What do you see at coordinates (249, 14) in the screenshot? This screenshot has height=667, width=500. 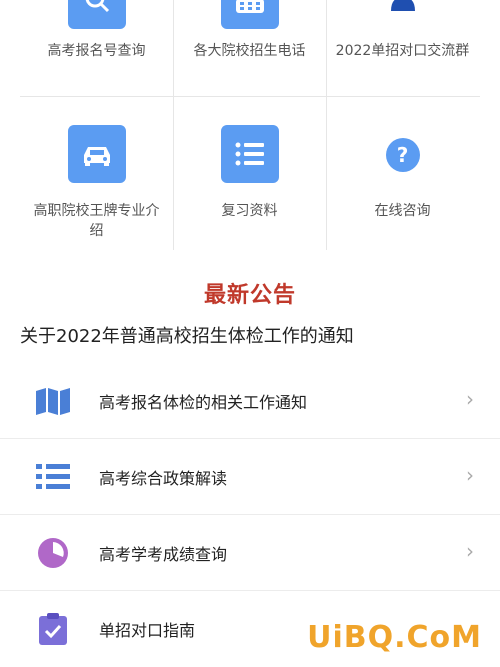 I see `phone-keypad-icon` at bounding box center [249, 14].